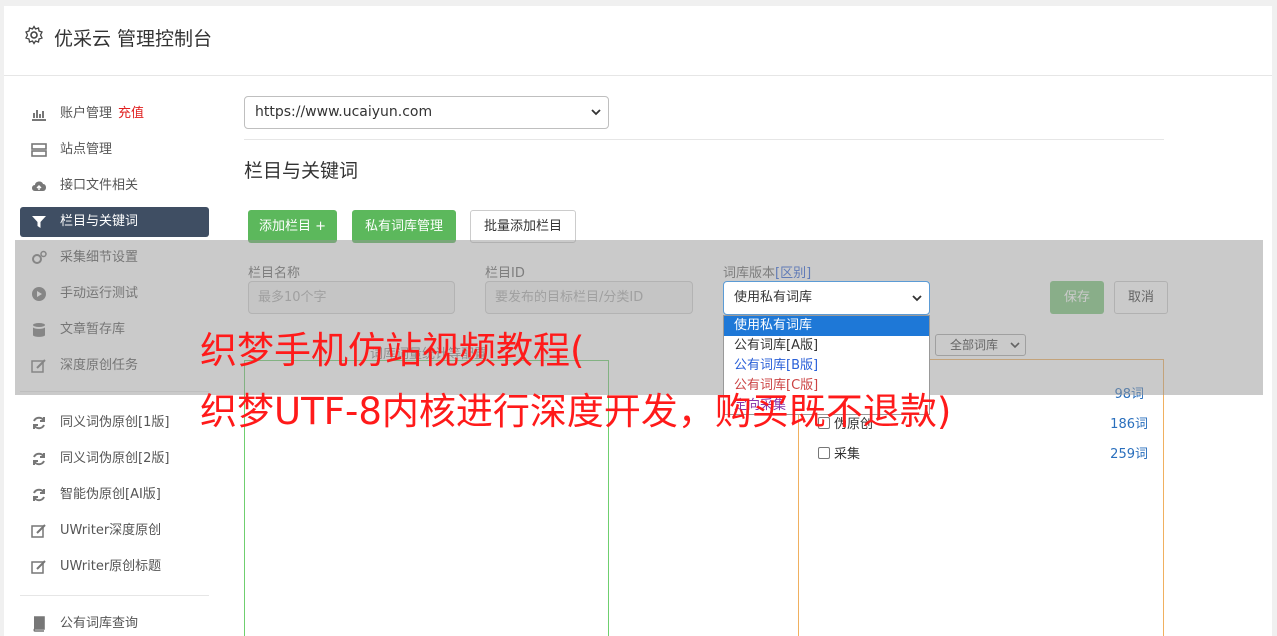 This screenshot has height=636, width=1277. I want to click on recharge-link: 充值, so click(131, 113).